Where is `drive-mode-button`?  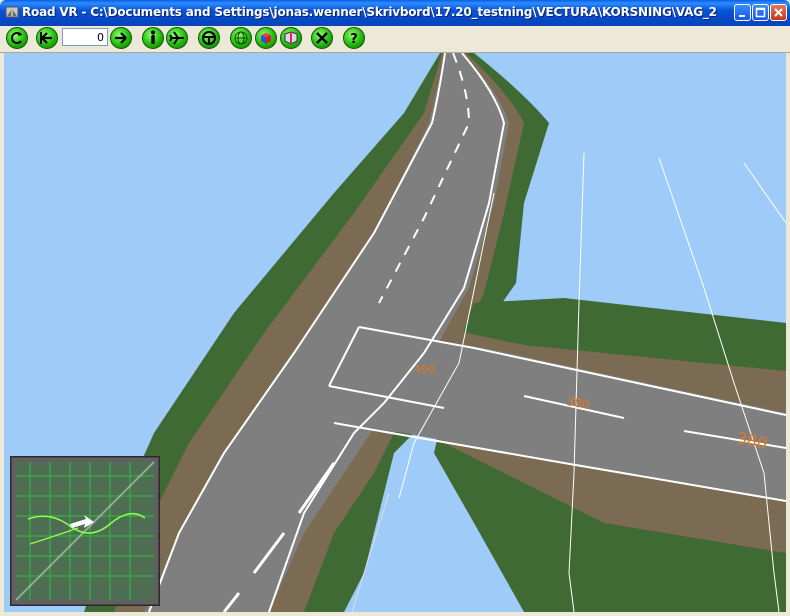 drive-mode-button is located at coordinates (209, 38).